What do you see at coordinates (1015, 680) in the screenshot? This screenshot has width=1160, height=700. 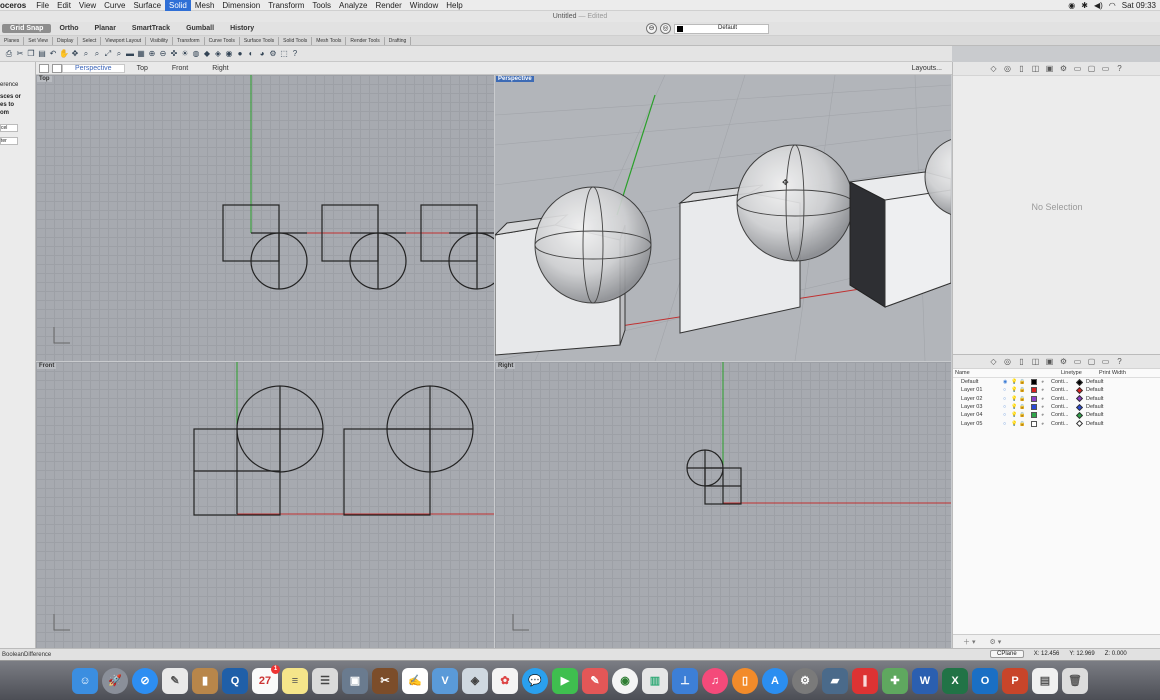 I see `powerpoint-icon: P` at bounding box center [1015, 680].